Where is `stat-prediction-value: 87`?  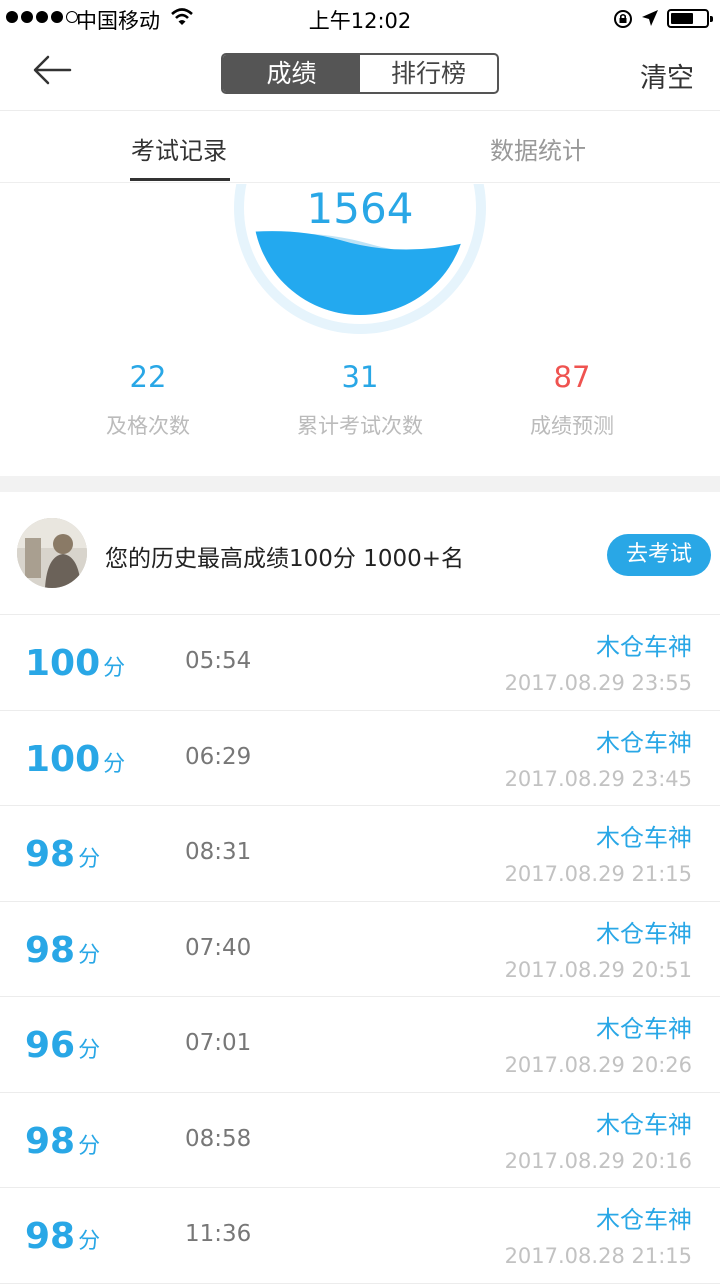
stat-prediction-value: 87 is located at coordinates (572, 377).